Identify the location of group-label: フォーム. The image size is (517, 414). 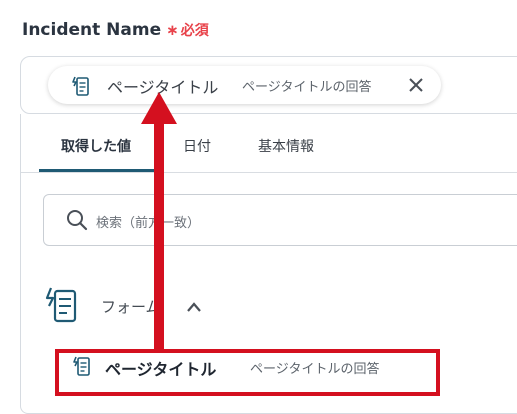
(131, 307).